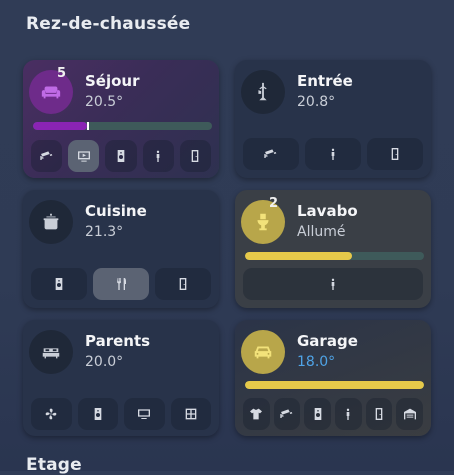 Image resolution: width=454 pixels, height=475 pixels. I want to click on tshirt-icon, so click(256, 414).